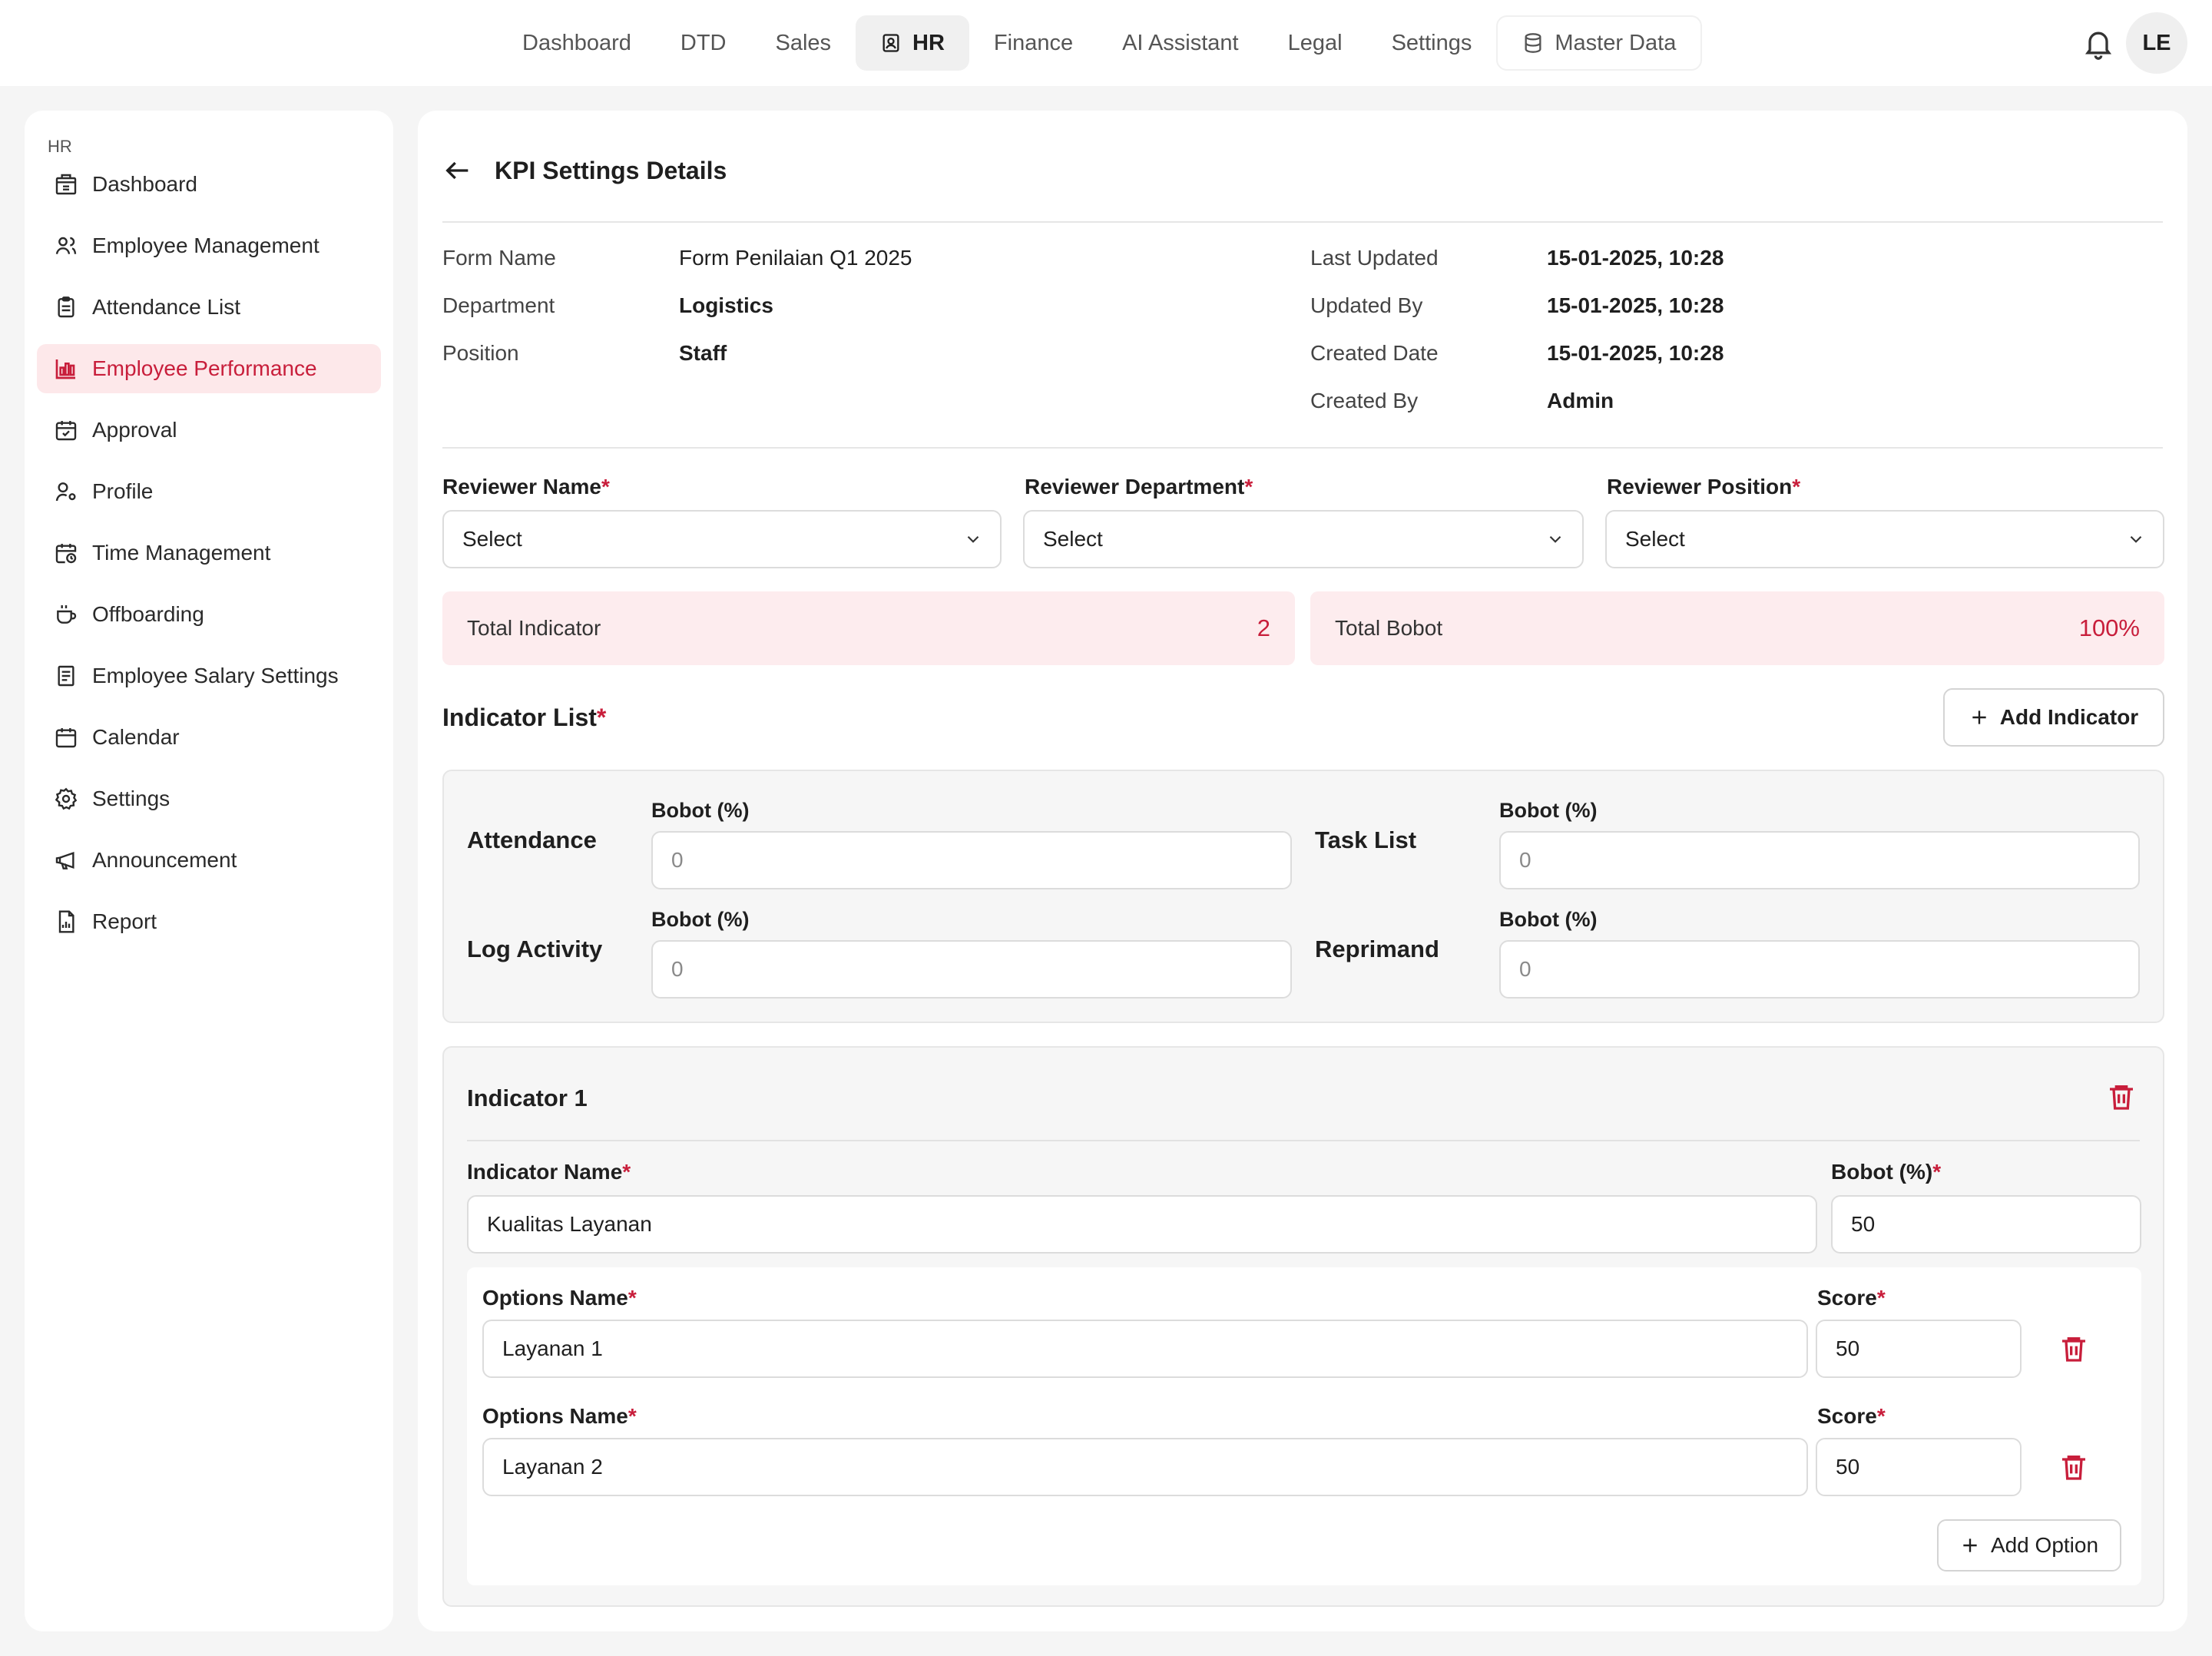 The height and width of the screenshot is (1656, 2212). What do you see at coordinates (1264, 627) in the screenshot?
I see `total-indicator-value: 2` at bounding box center [1264, 627].